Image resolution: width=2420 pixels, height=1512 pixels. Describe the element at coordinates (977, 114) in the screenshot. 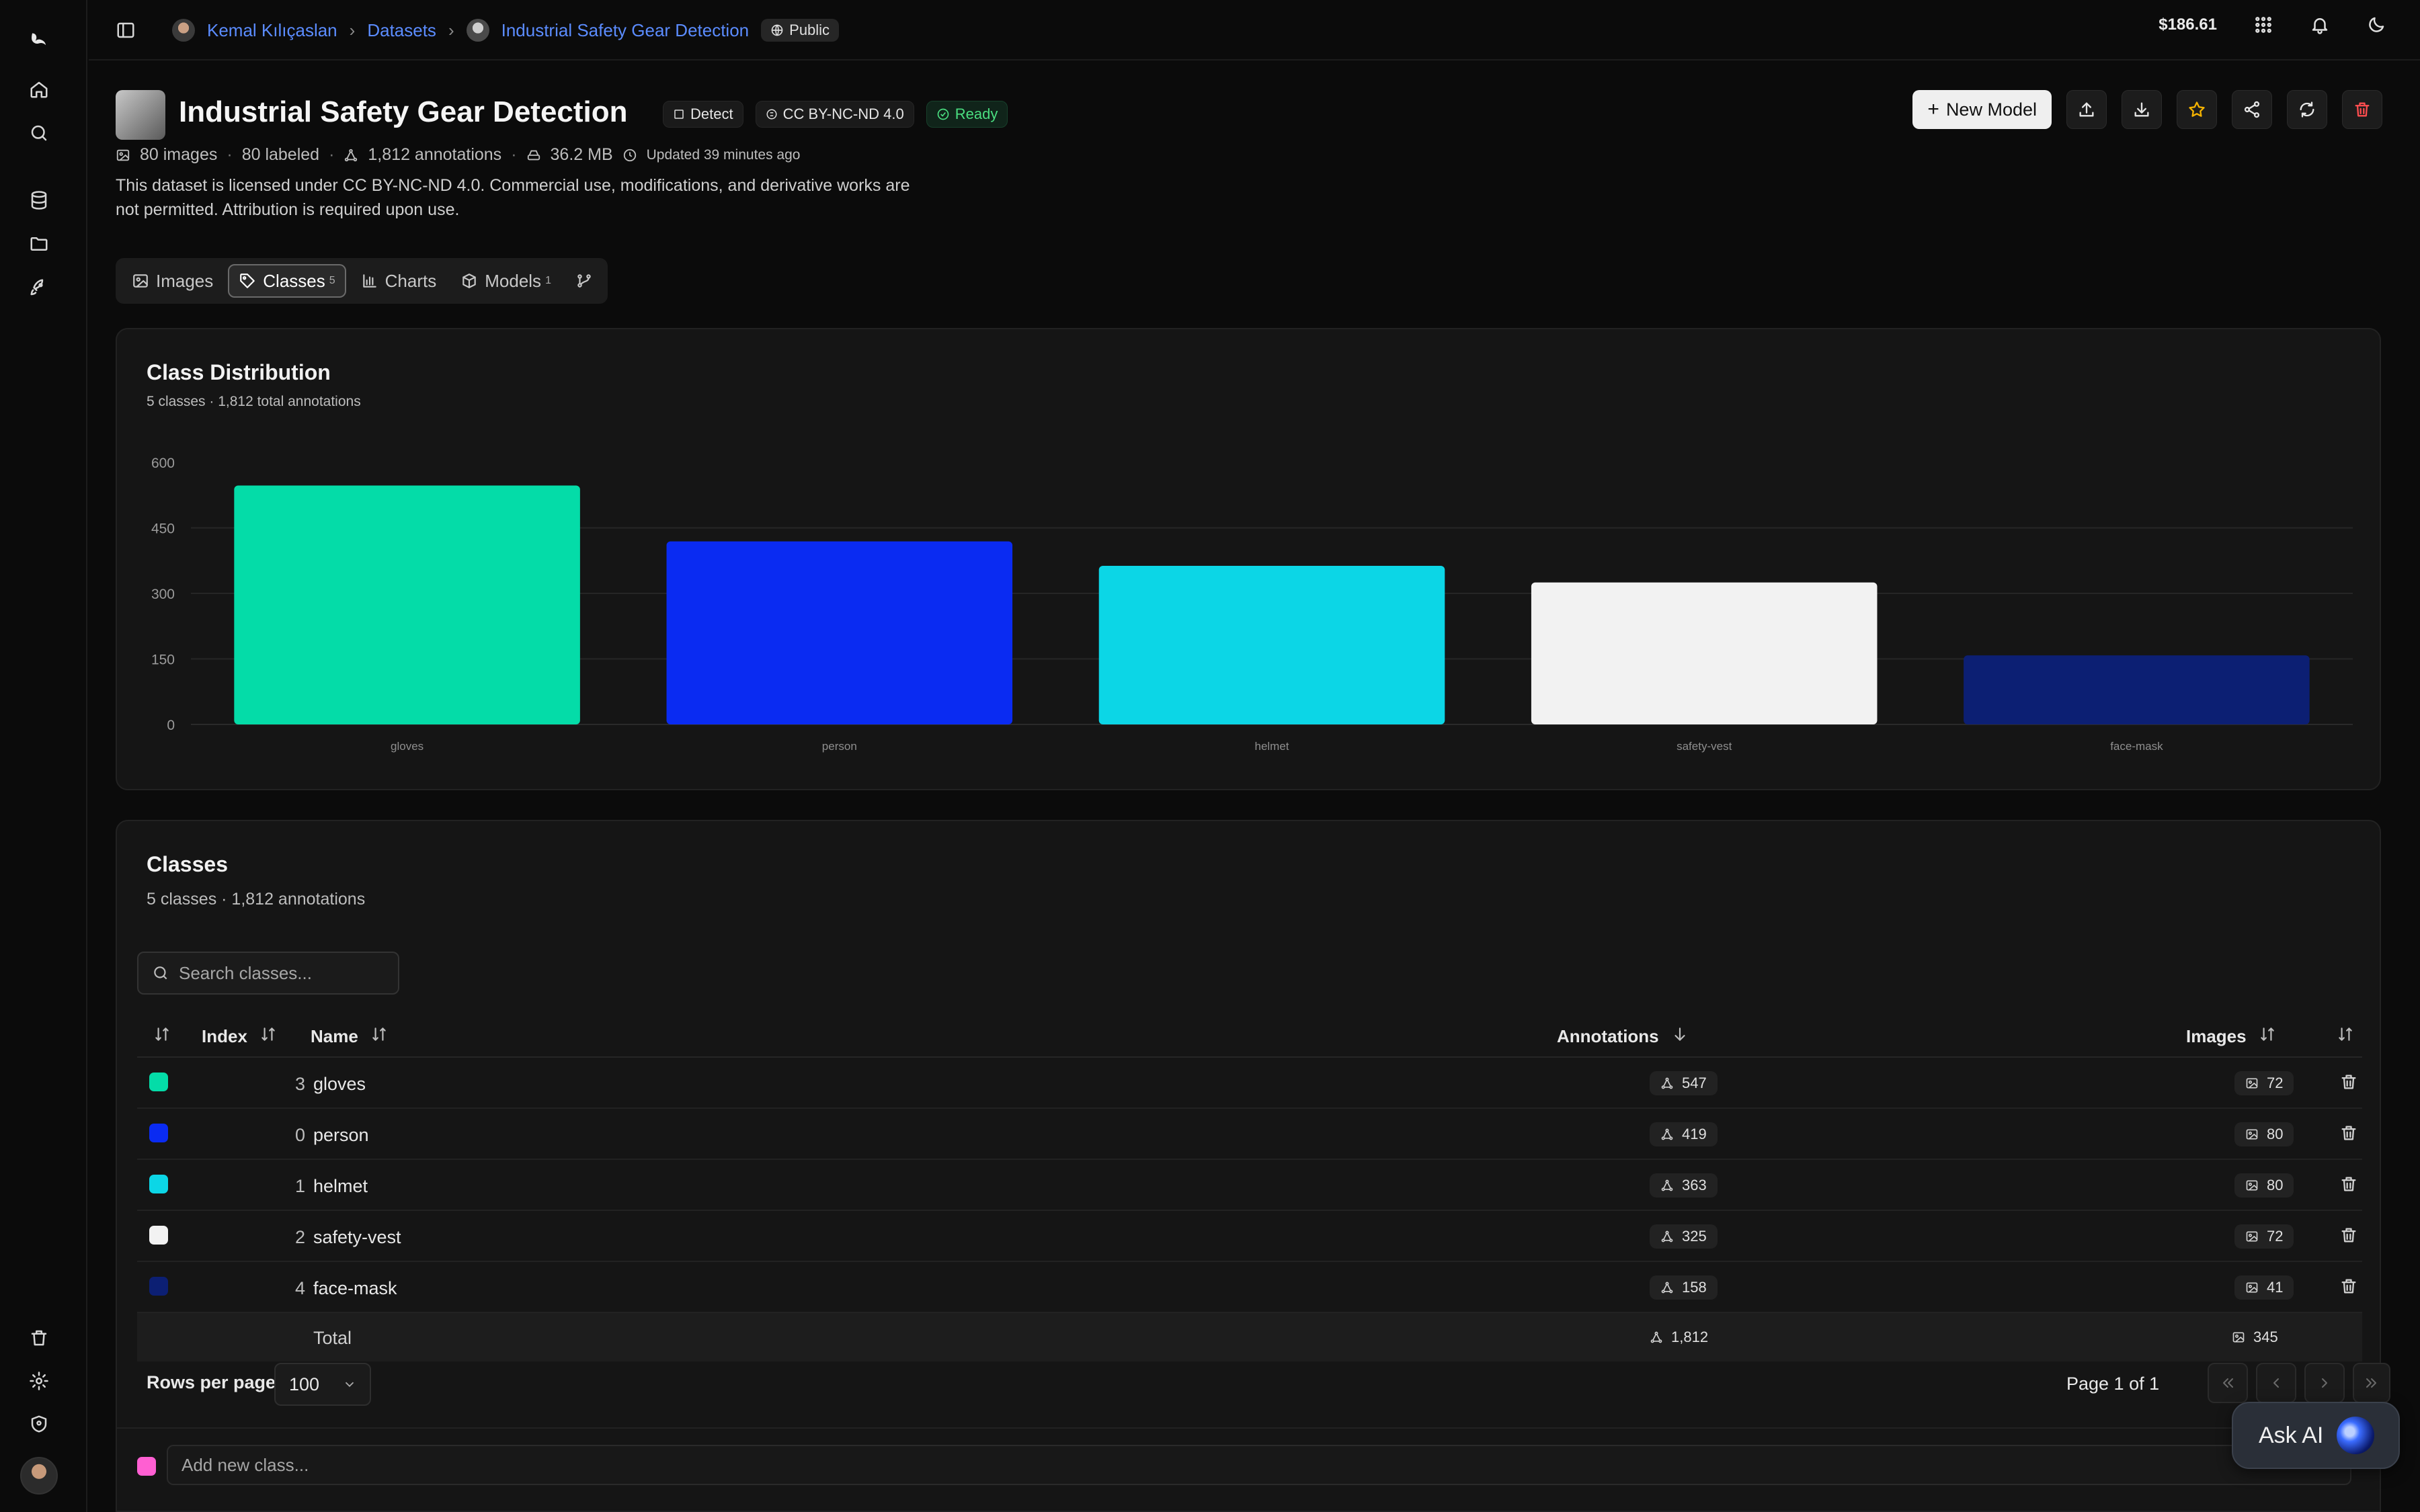

I see `status-label: Ready` at that location.